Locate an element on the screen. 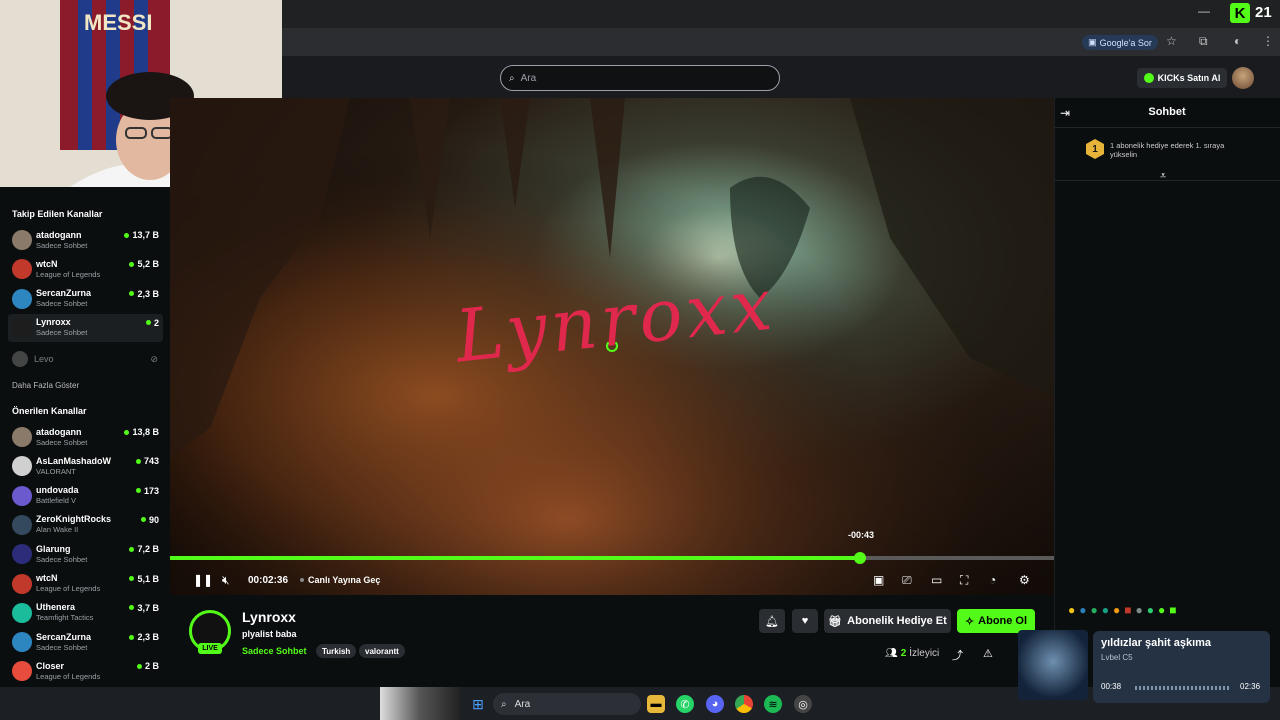 Image resolution: width=1280 pixels, height=720 pixels. notification-bell-button: 🔔︎ is located at coordinates (772, 621).